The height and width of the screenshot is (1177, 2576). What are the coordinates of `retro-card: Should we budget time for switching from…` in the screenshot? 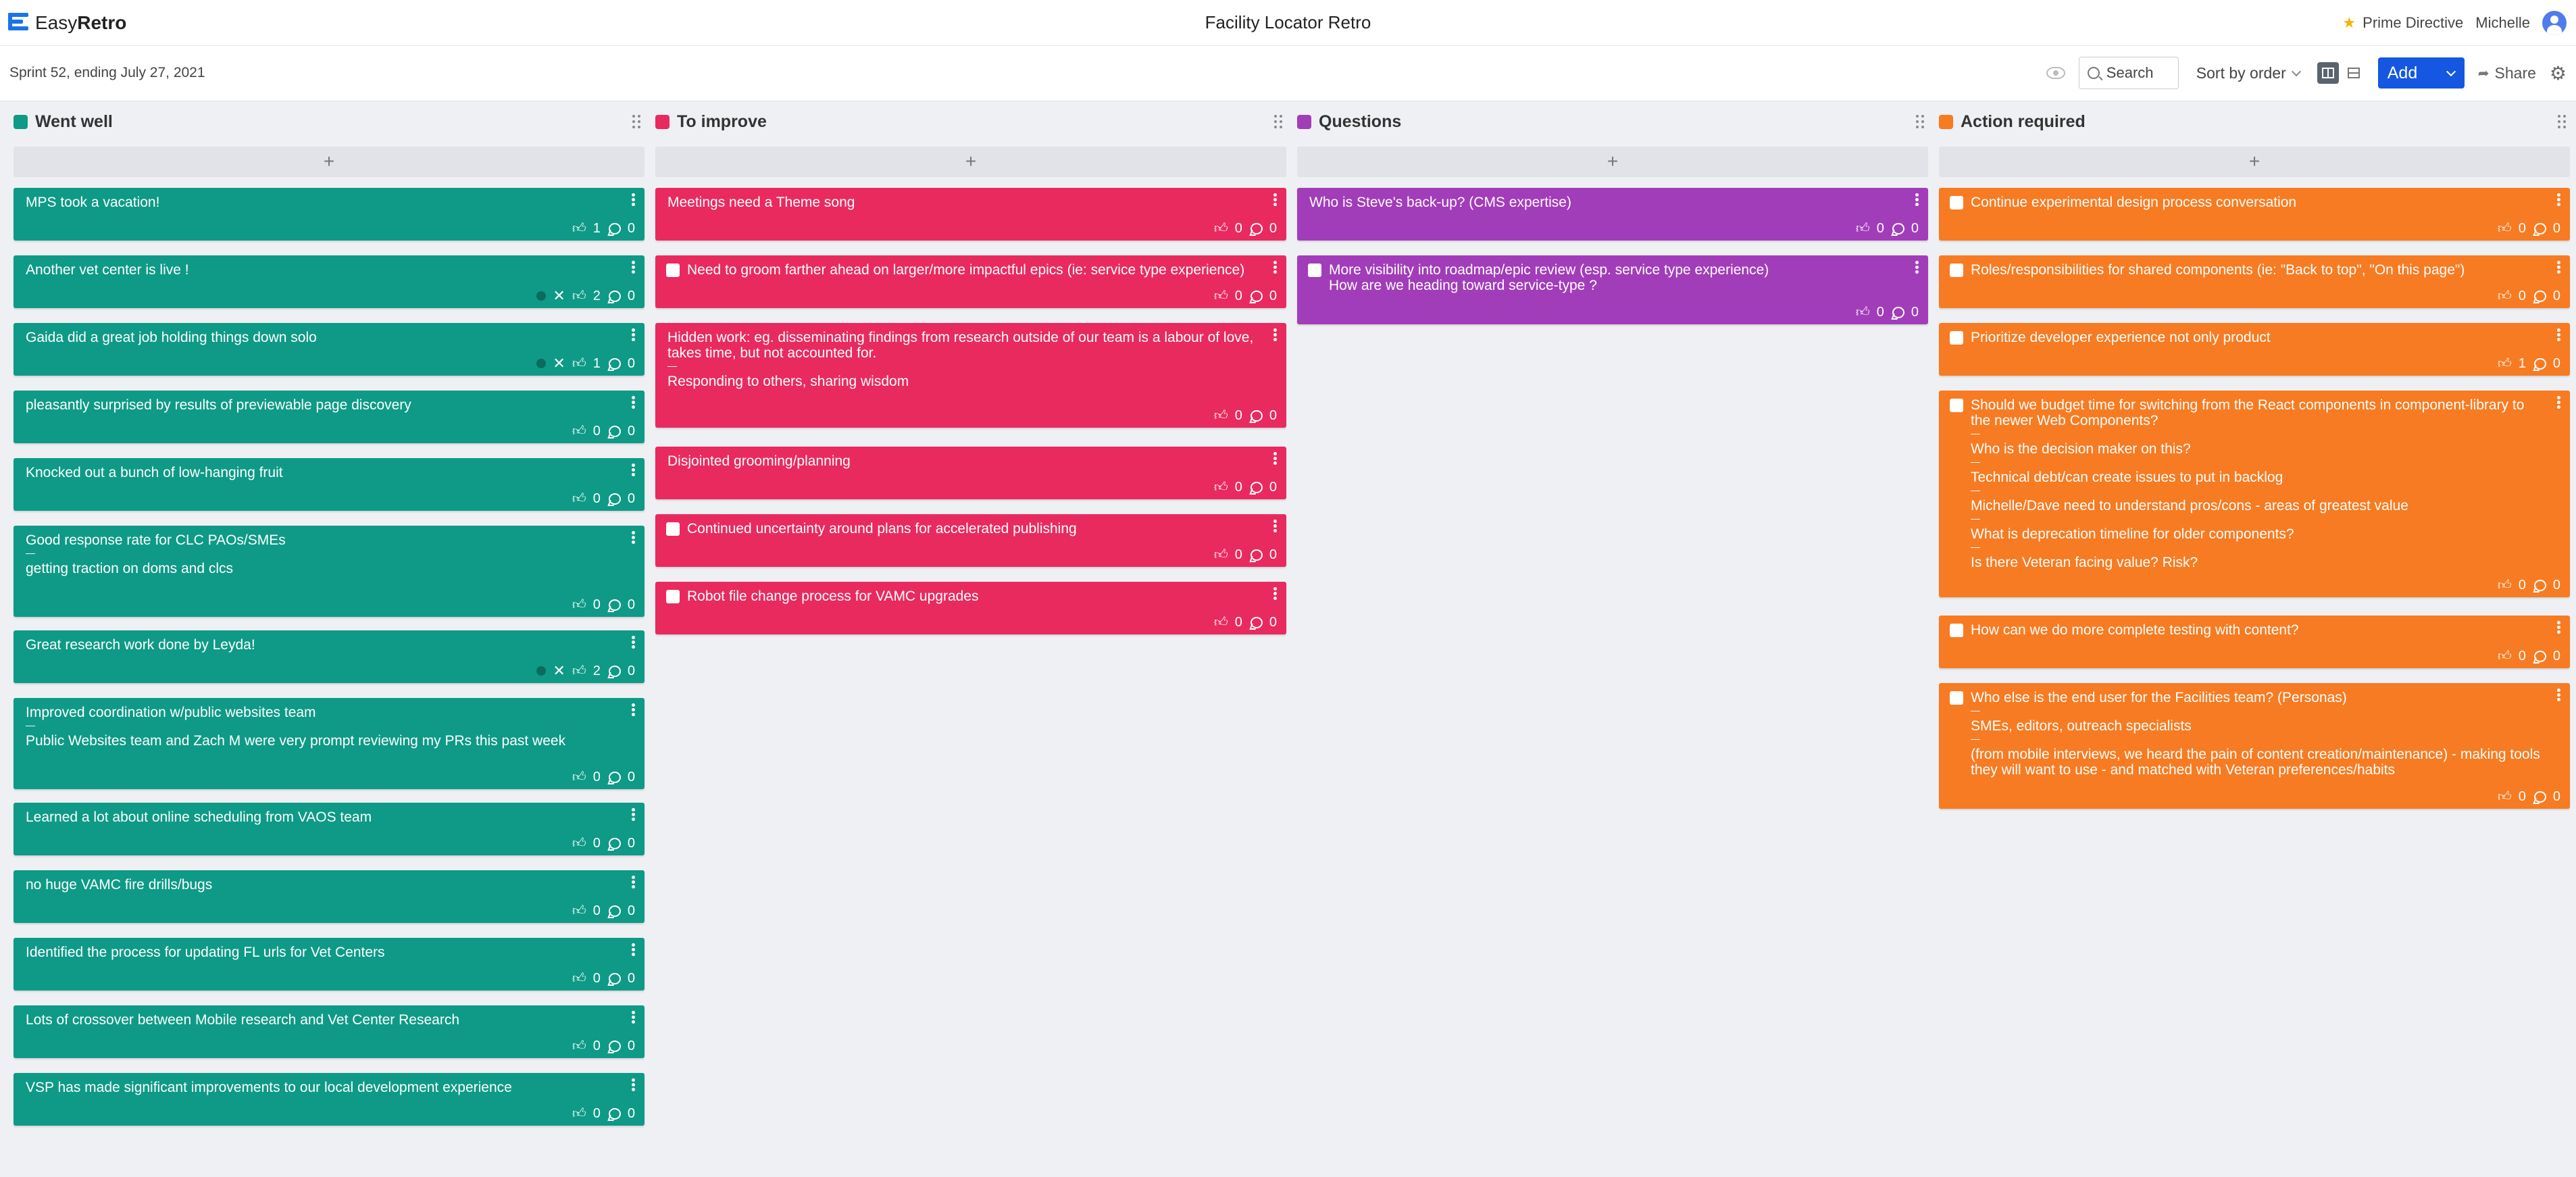 It's located at (2254, 494).